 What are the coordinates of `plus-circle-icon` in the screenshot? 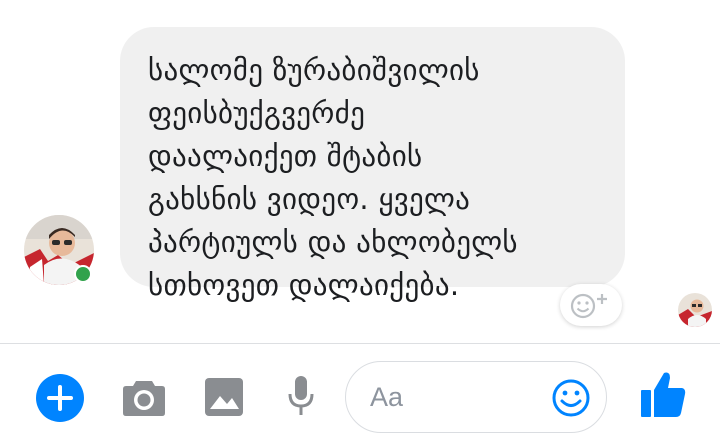 It's located at (60, 398).